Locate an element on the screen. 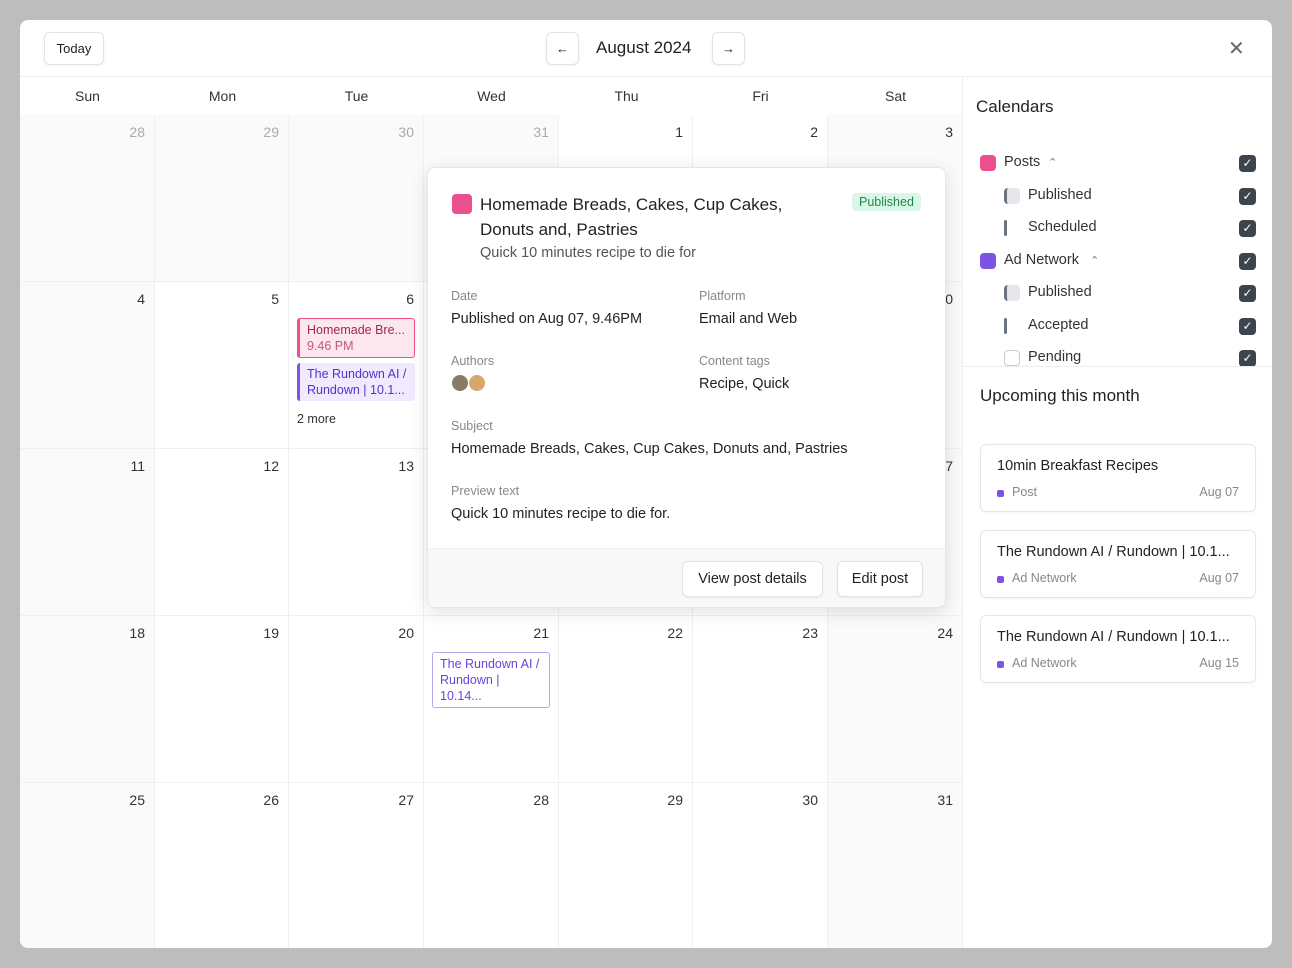 This screenshot has width=1292, height=968. day-cell: 26 is located at coordinates (222, 865).